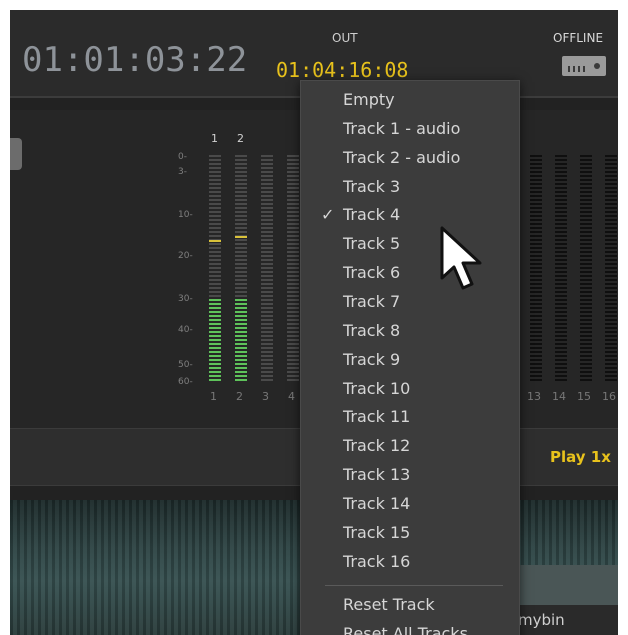 Image resolution: width=628 pixels, height=635 pixels. Describe the element at coordinates (389, 604) in the screenshot. I see `menu-item-reset-track: Reset Track` at that location.